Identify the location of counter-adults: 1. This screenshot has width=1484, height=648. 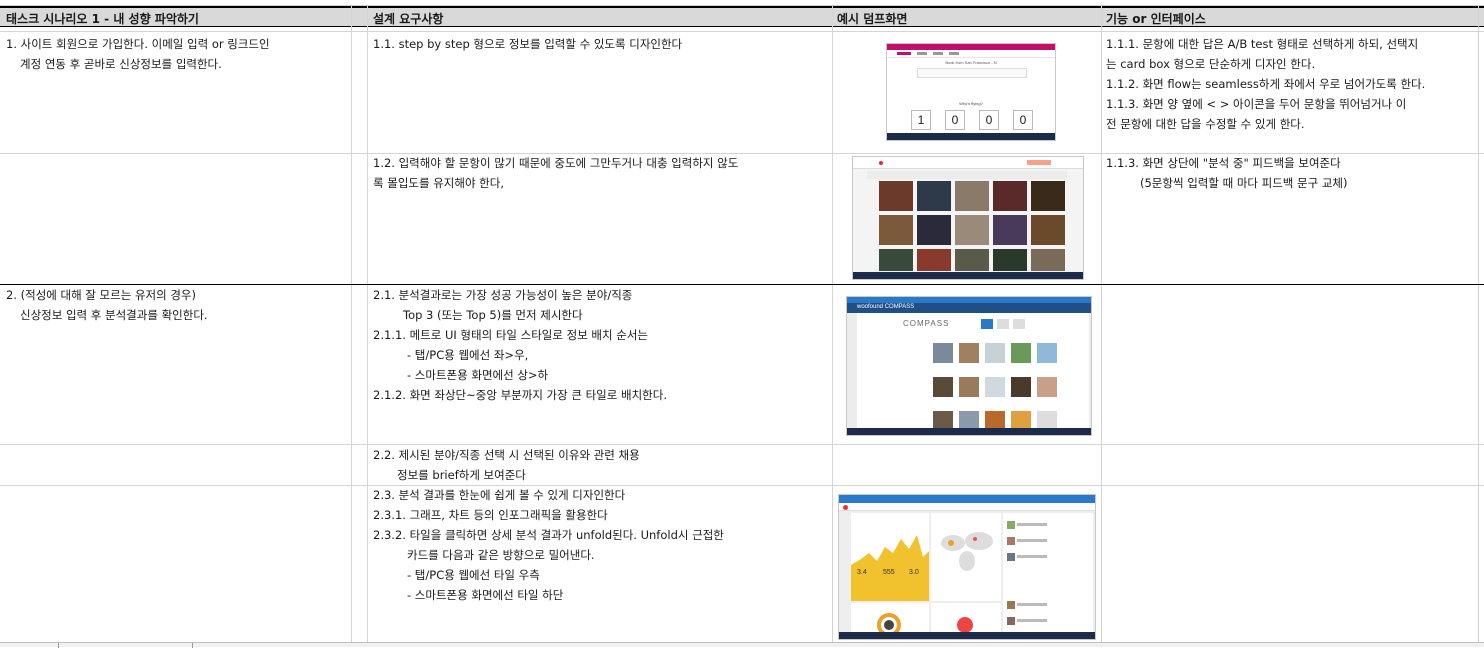
(921, 120).